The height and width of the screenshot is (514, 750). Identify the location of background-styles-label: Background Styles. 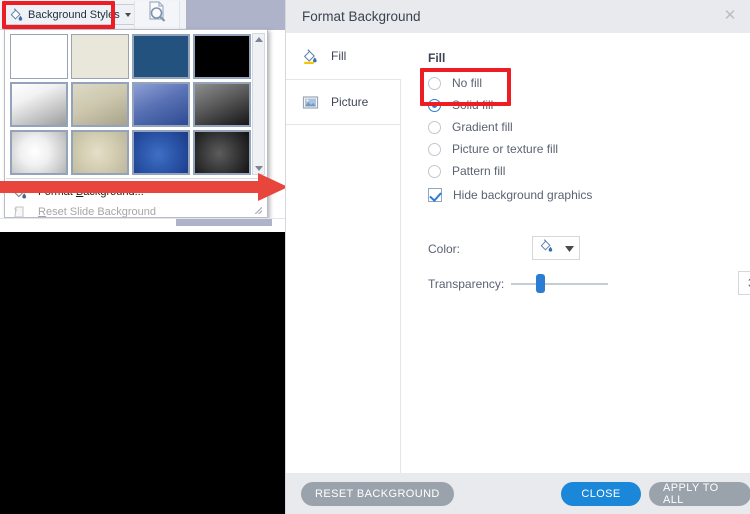
(74, 14).